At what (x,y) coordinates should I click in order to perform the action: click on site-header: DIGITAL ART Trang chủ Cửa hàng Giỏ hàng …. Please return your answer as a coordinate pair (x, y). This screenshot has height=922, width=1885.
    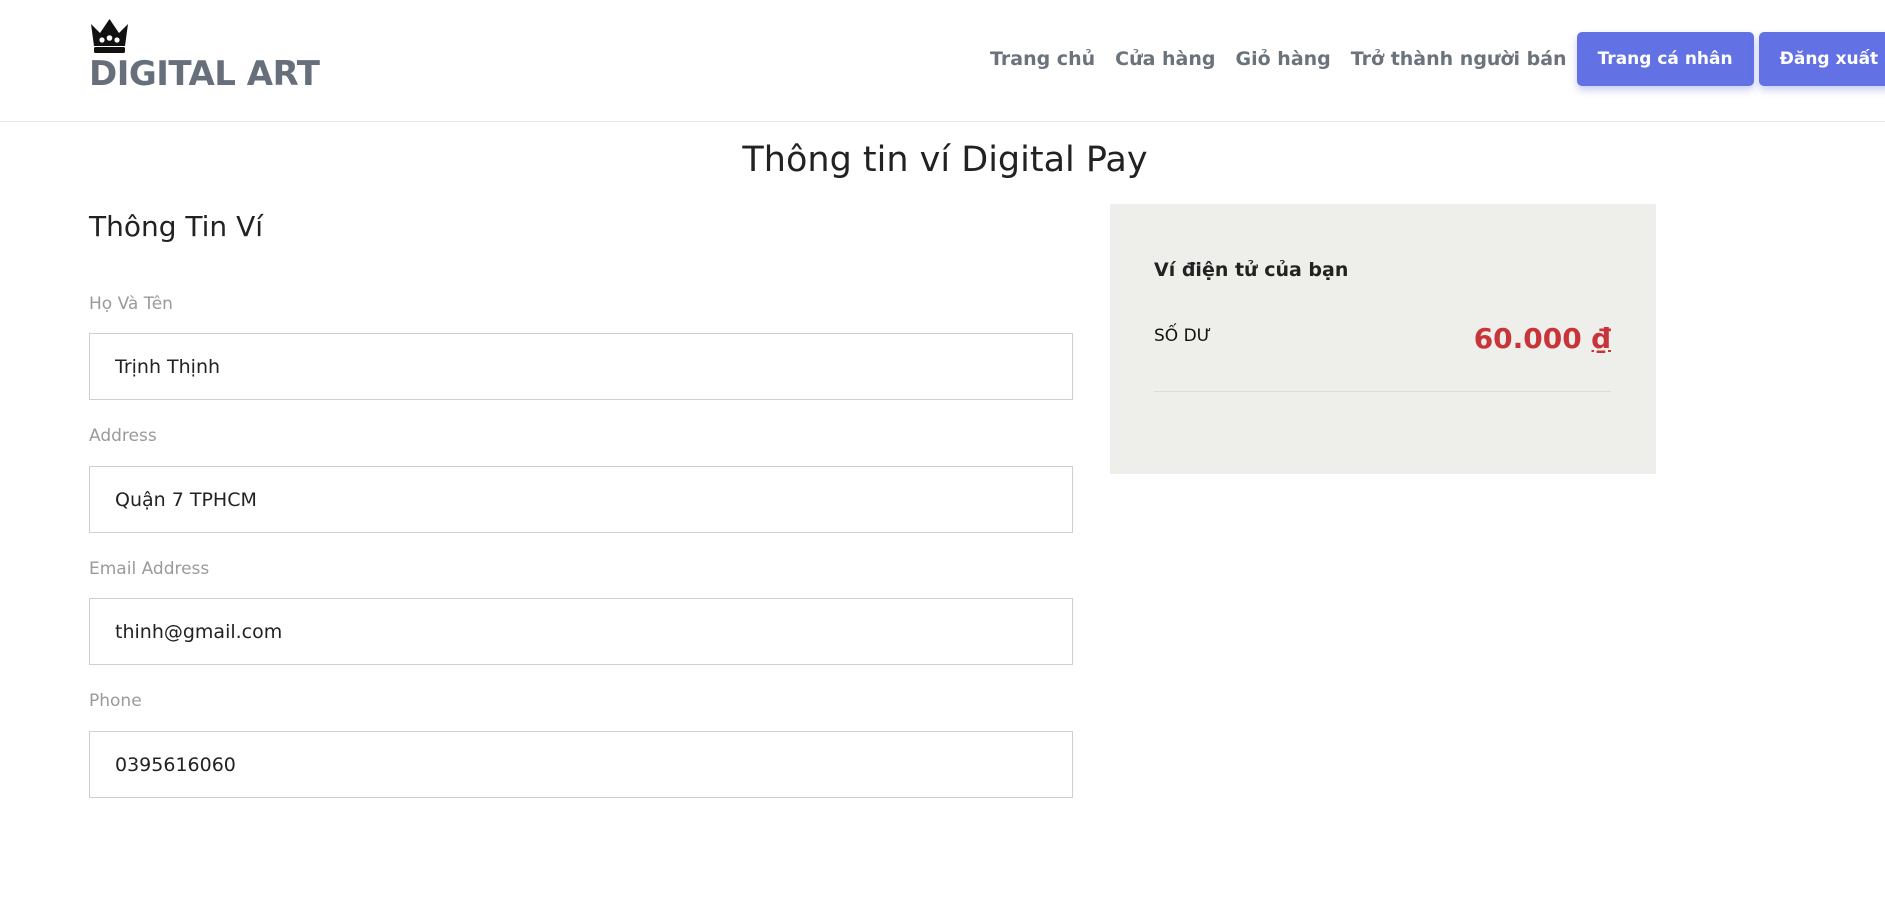
    Looking at the image, I should click on (942, 61).